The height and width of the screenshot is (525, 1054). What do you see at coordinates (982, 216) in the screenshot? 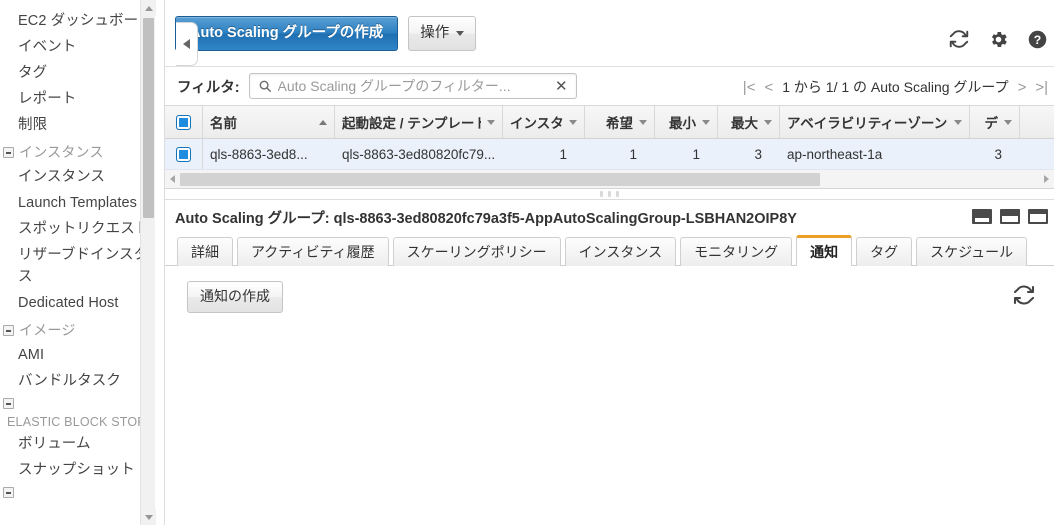
I see `panel-bottom-icon` at bounding box center [982, 216].